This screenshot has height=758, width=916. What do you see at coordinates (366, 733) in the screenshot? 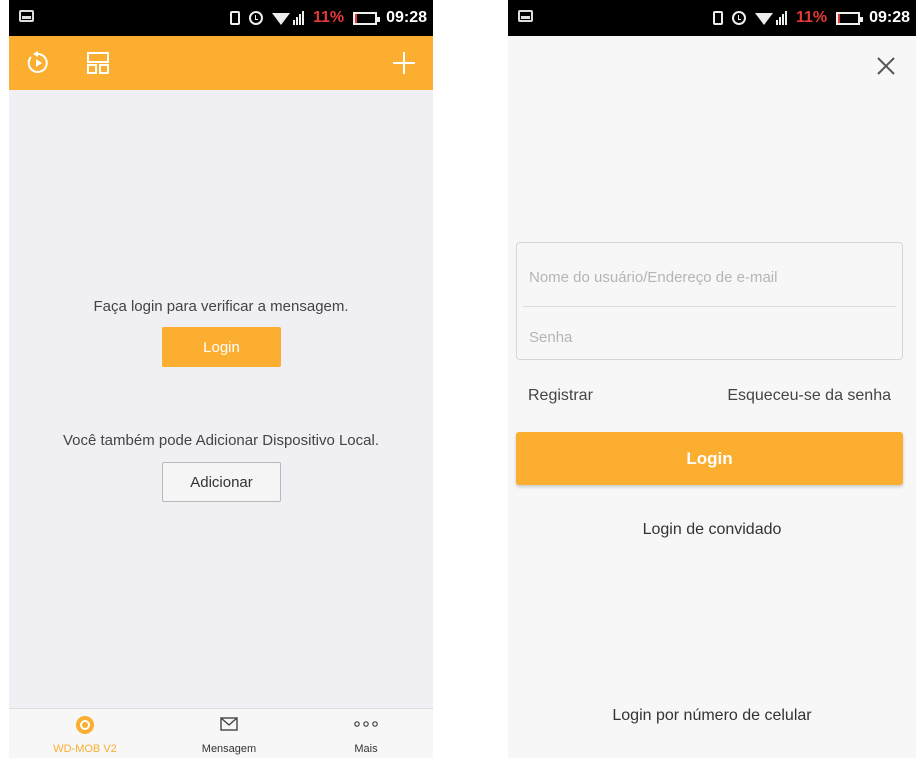
I see `tab-mais: Mais` at bounding box center [366, 733].